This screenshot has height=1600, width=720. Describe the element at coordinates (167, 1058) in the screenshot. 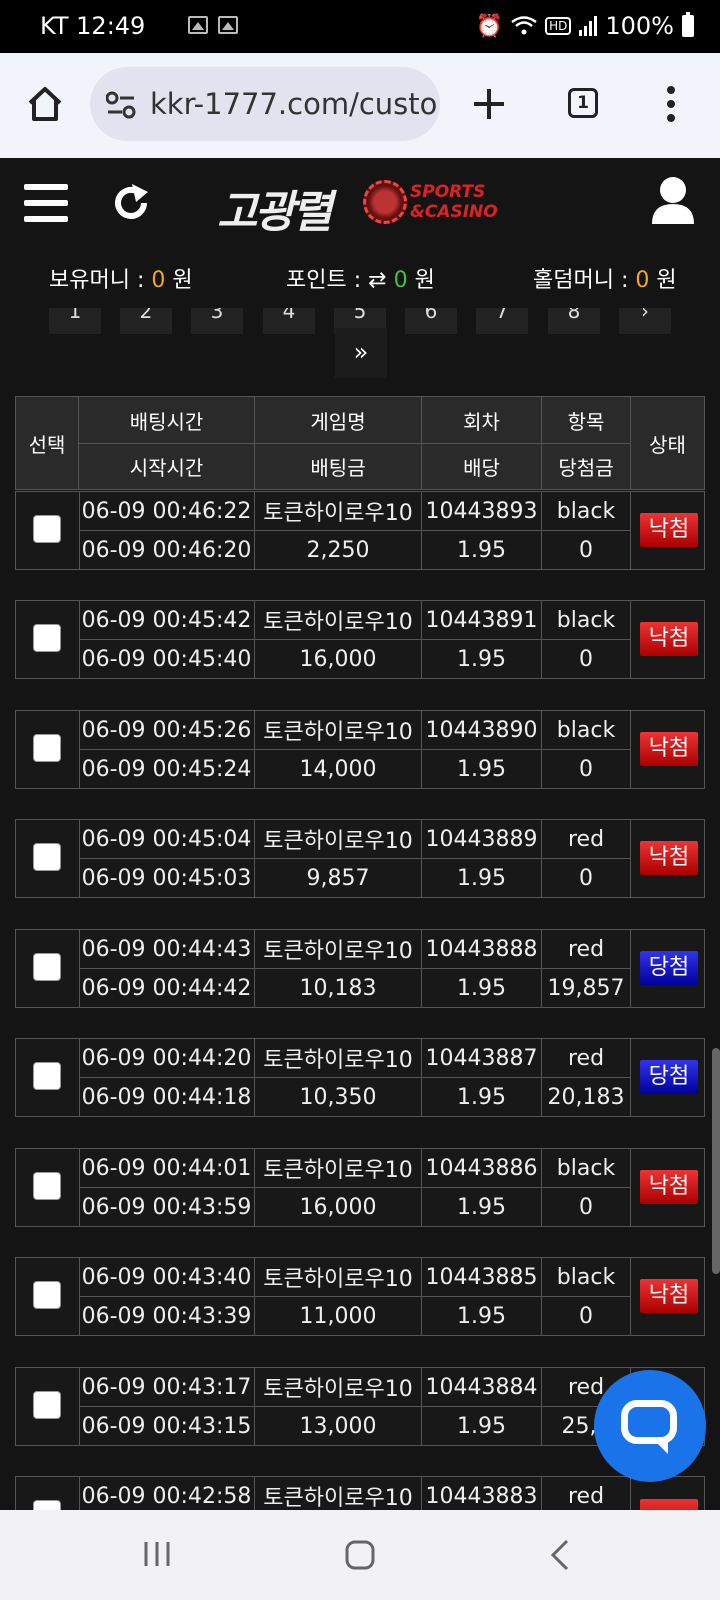

I see `bet-time: 06-09 00:44:20` at that location.